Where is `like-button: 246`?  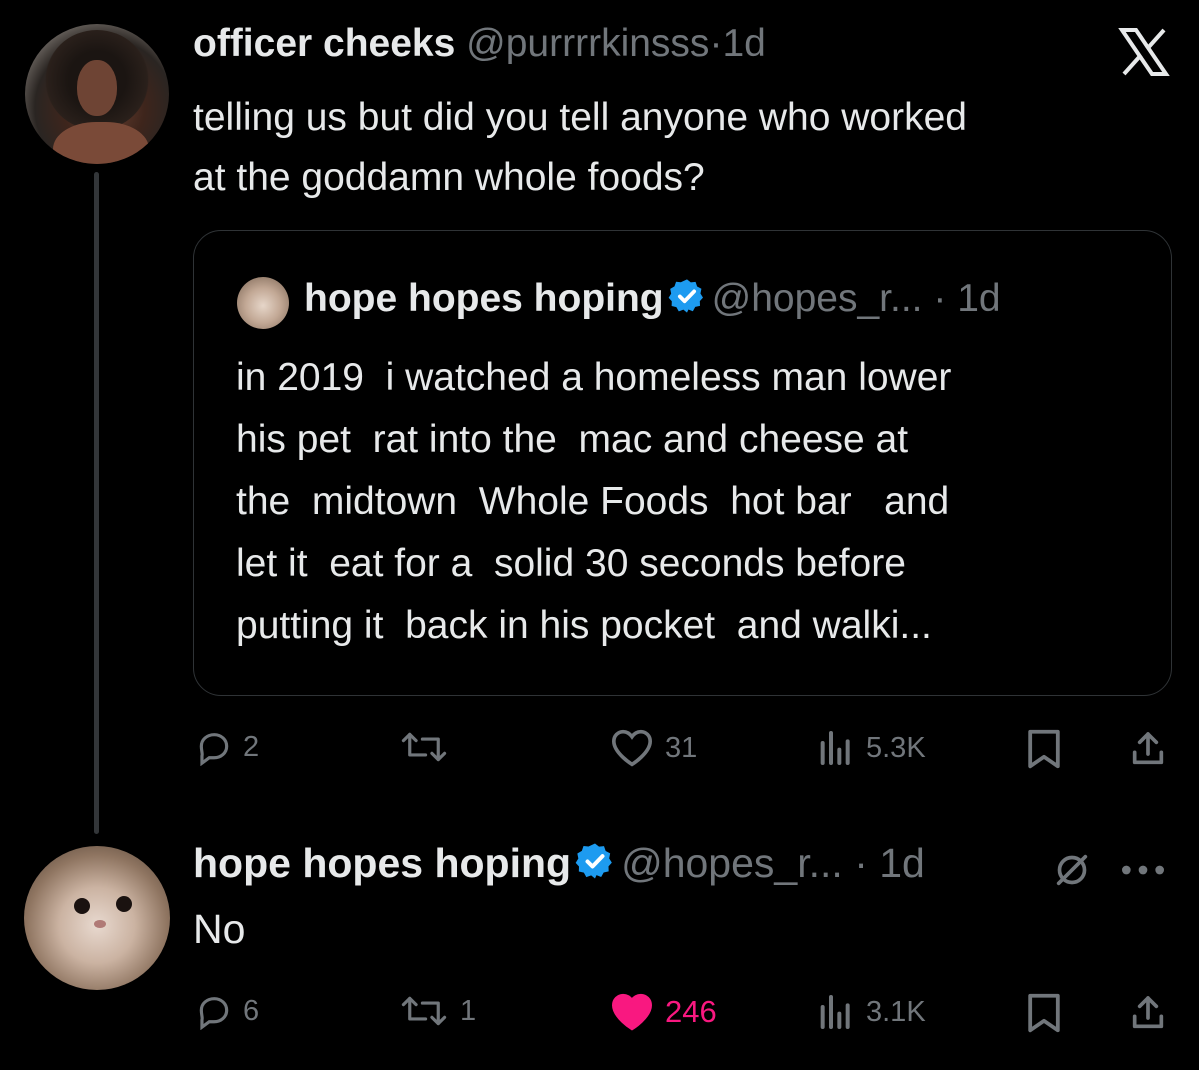
like-button: 246 is located at coordinates (663, 1012).